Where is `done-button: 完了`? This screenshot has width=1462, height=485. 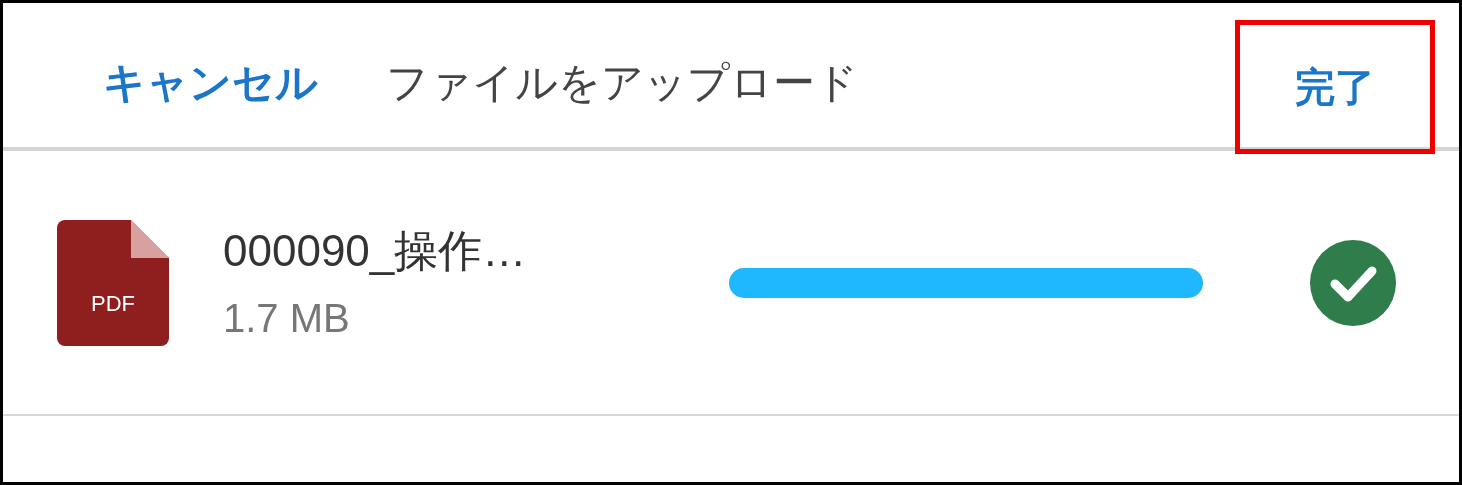
done-button: 完了 is located at coordinates (1335, 87).